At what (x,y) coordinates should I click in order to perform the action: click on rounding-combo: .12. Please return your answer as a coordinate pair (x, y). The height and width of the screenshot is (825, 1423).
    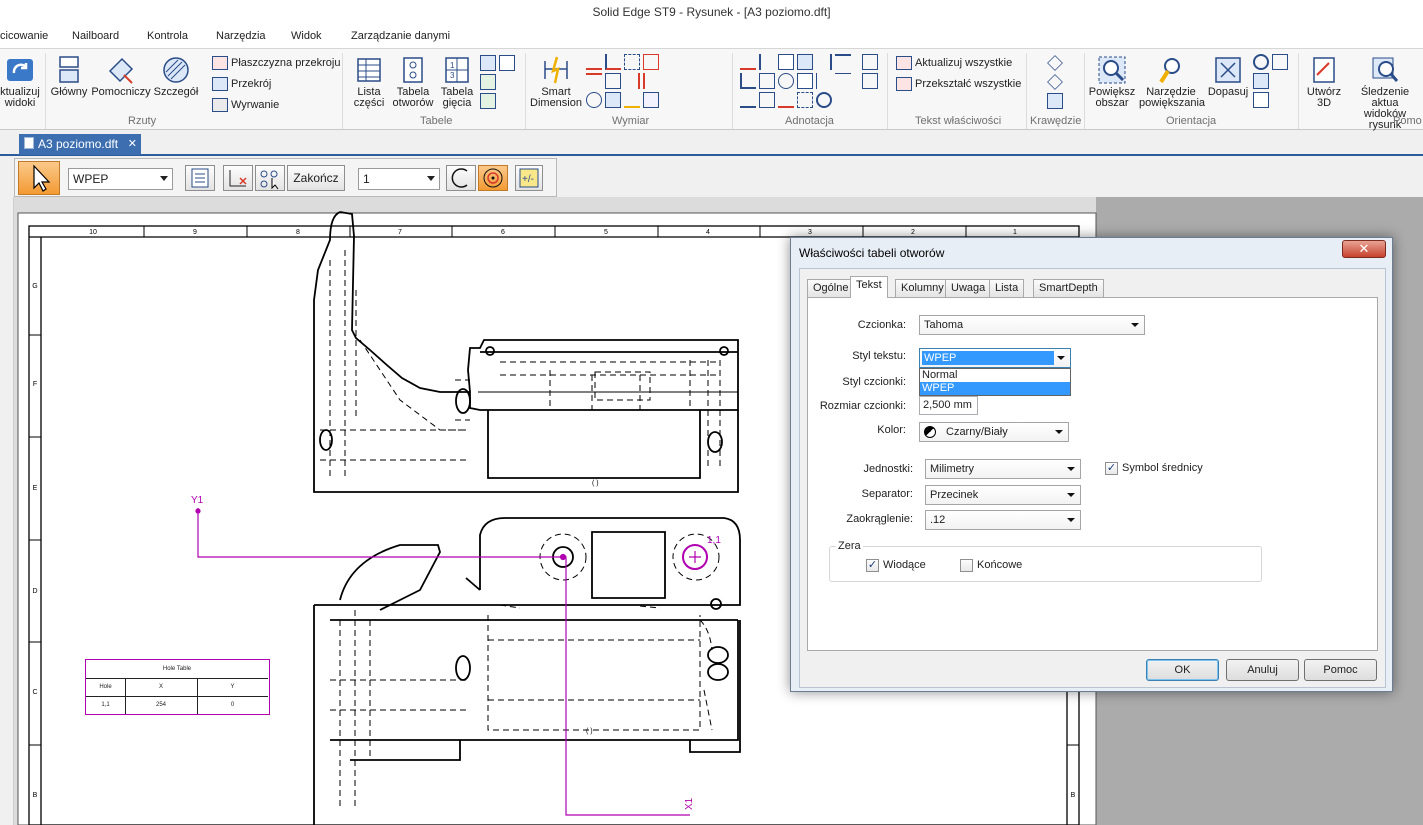
    Looking at the image, I should click on (1003, 520).